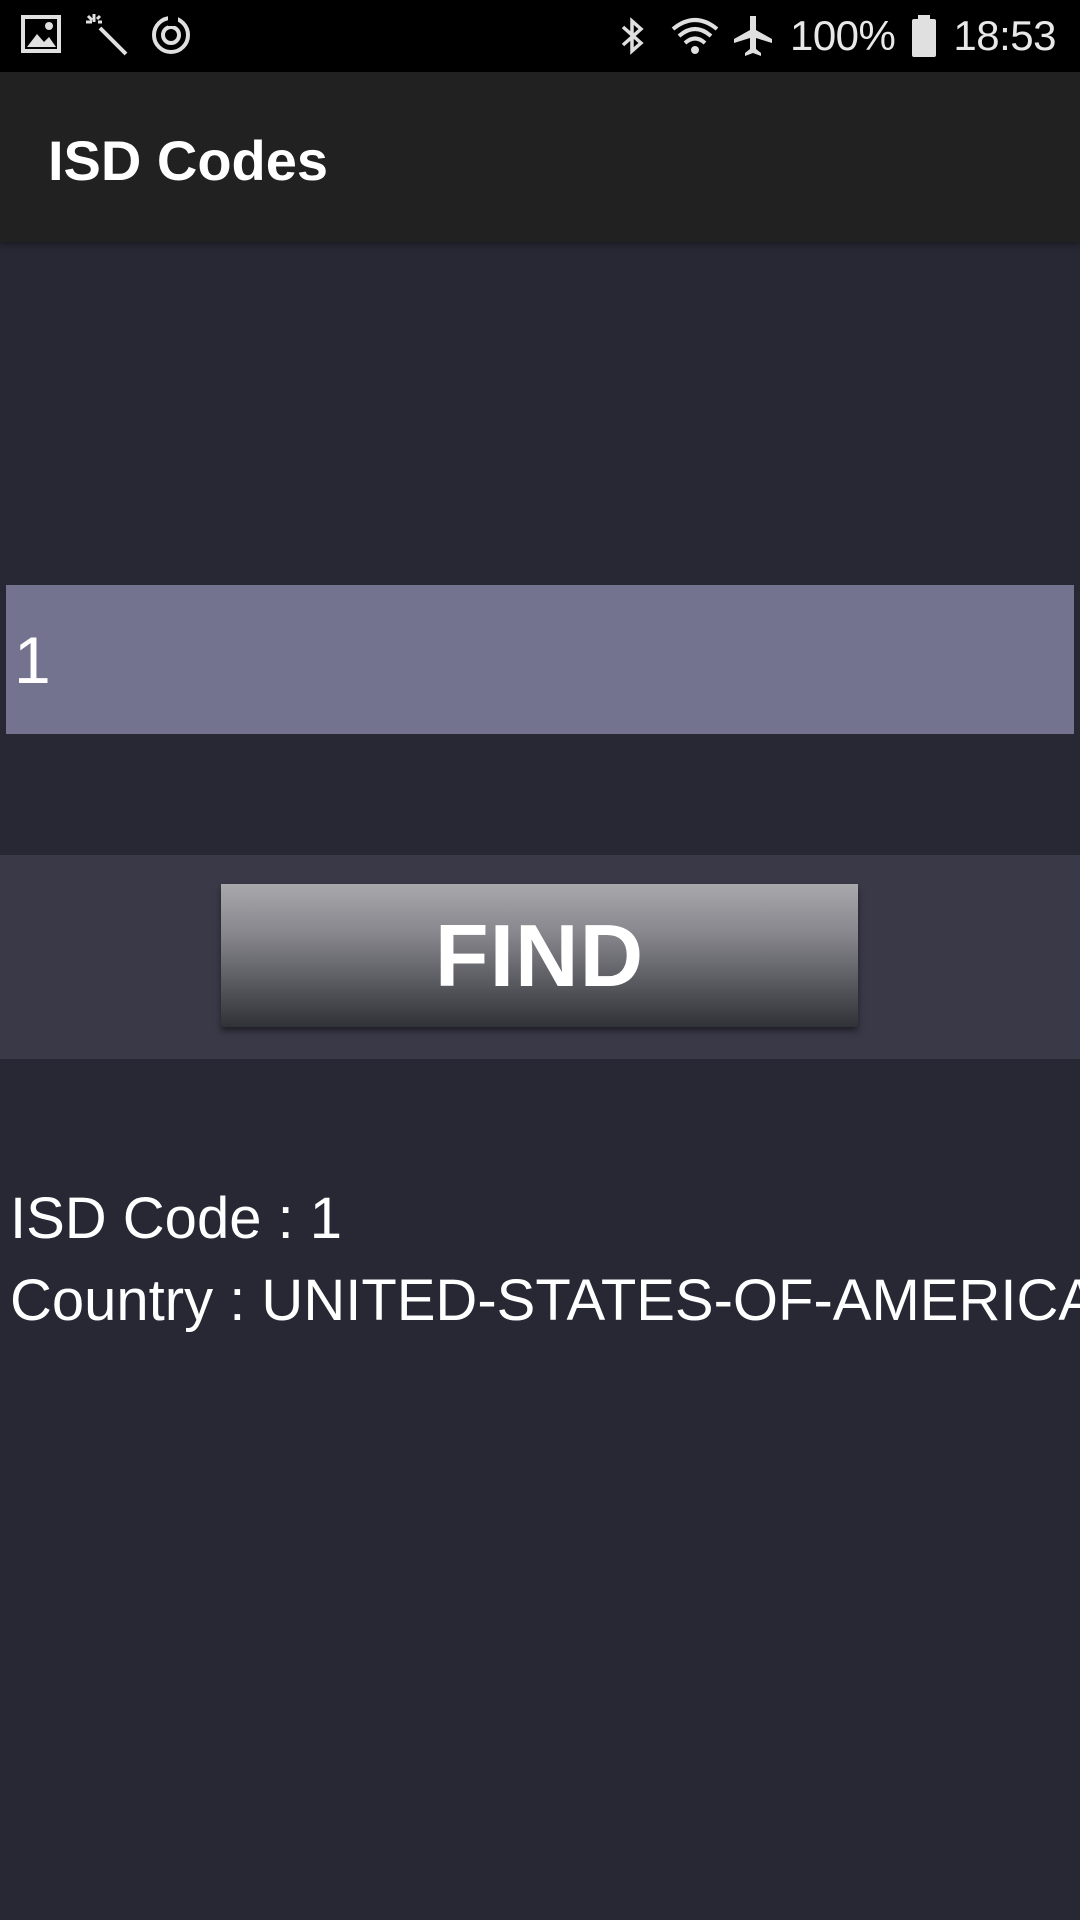 The width and height of the screenshot is (1080, 1920). I want to click on result-isd-code: ISD Code : 1, so click(176, 1218).